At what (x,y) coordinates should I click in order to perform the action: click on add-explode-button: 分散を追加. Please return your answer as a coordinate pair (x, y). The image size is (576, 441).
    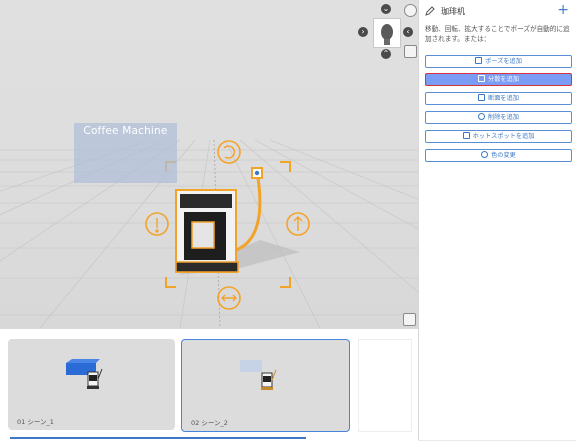
    Looking at the image, I should click on (498, 79).